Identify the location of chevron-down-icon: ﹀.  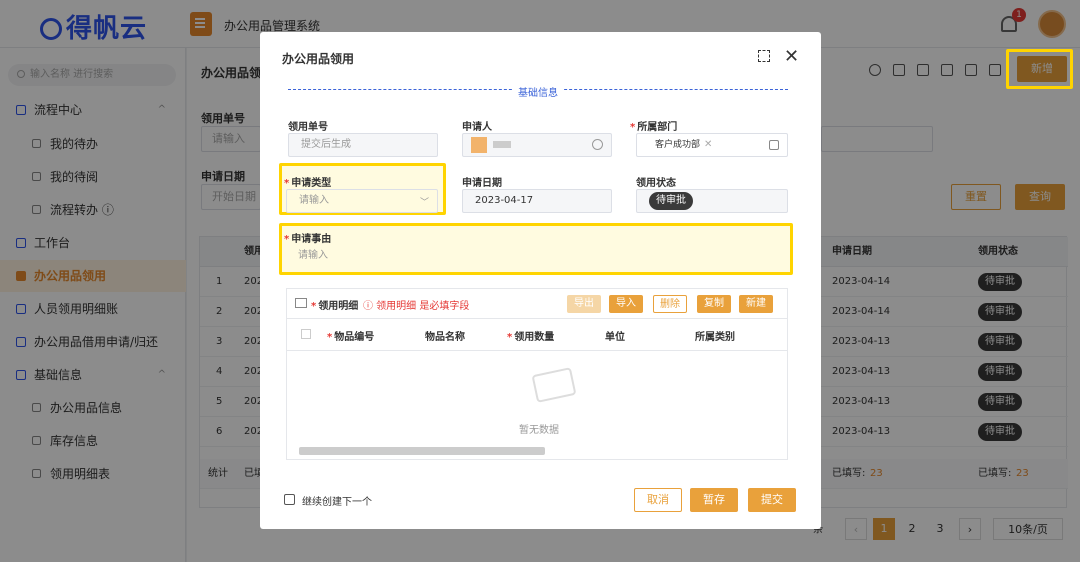
(425, 203).